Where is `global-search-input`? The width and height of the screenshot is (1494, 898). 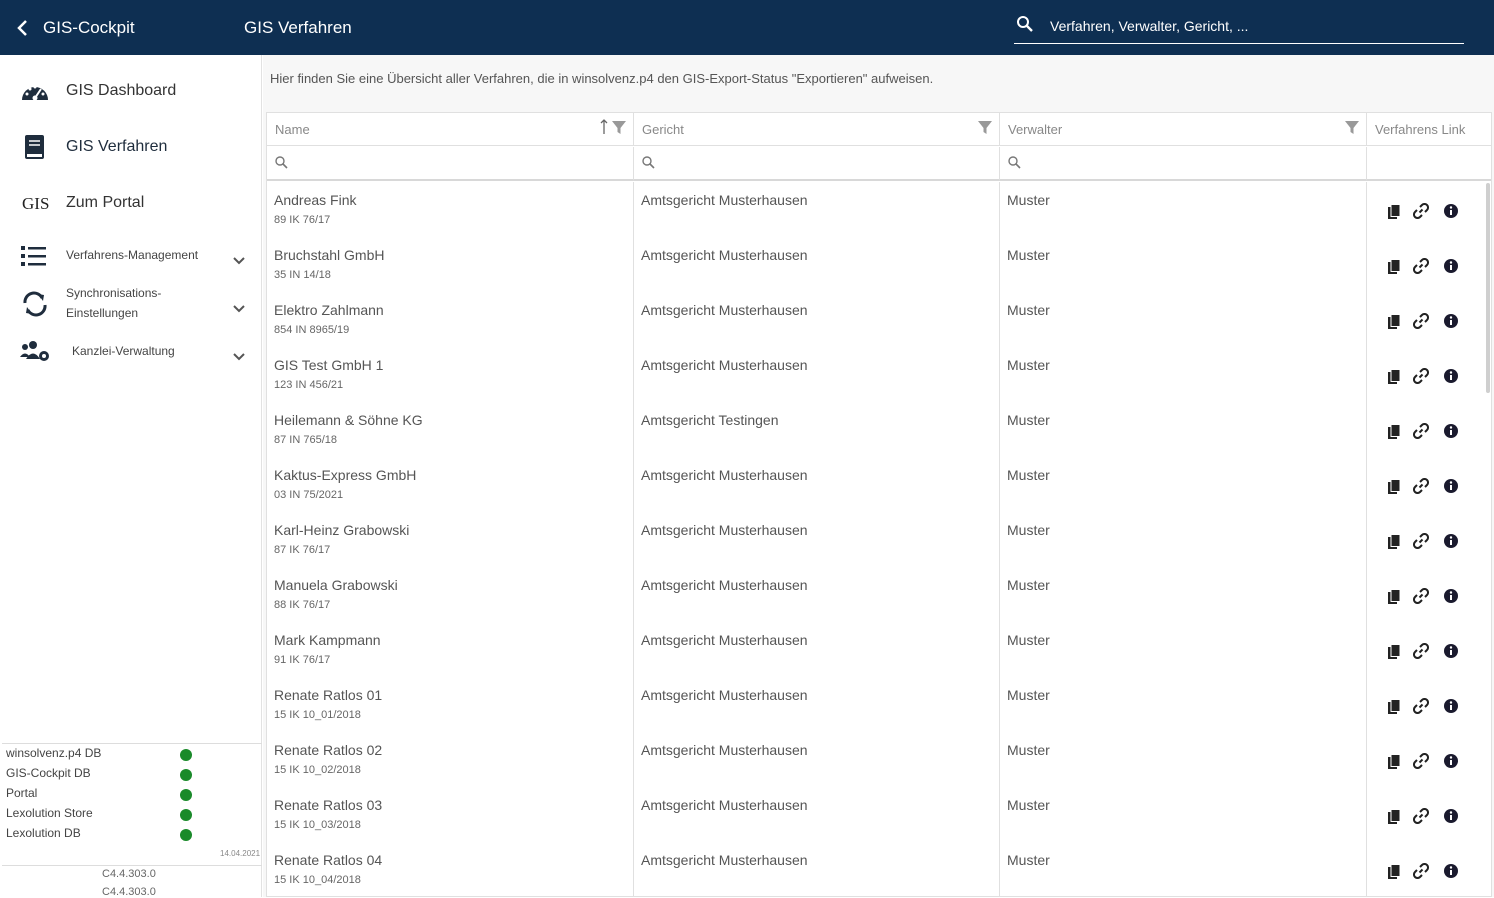 global-search-input is located at coordinates (1250, 26).